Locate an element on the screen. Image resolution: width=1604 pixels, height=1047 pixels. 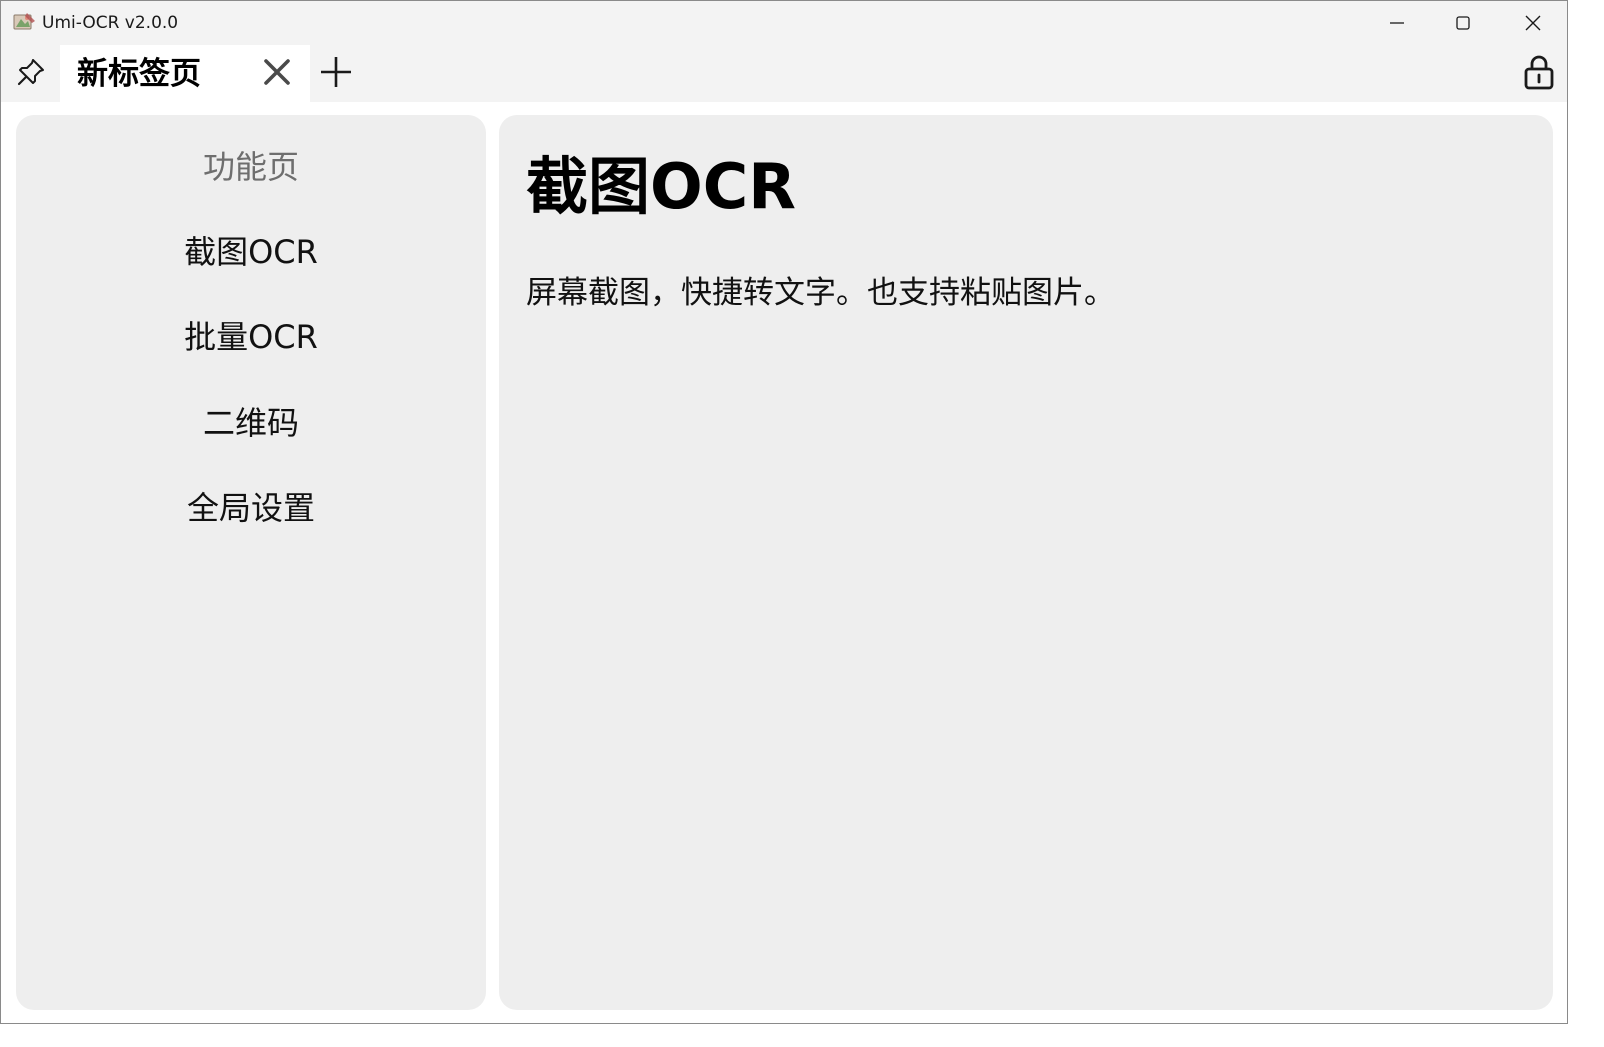
lock-button is located at coordinates (1539, 74).